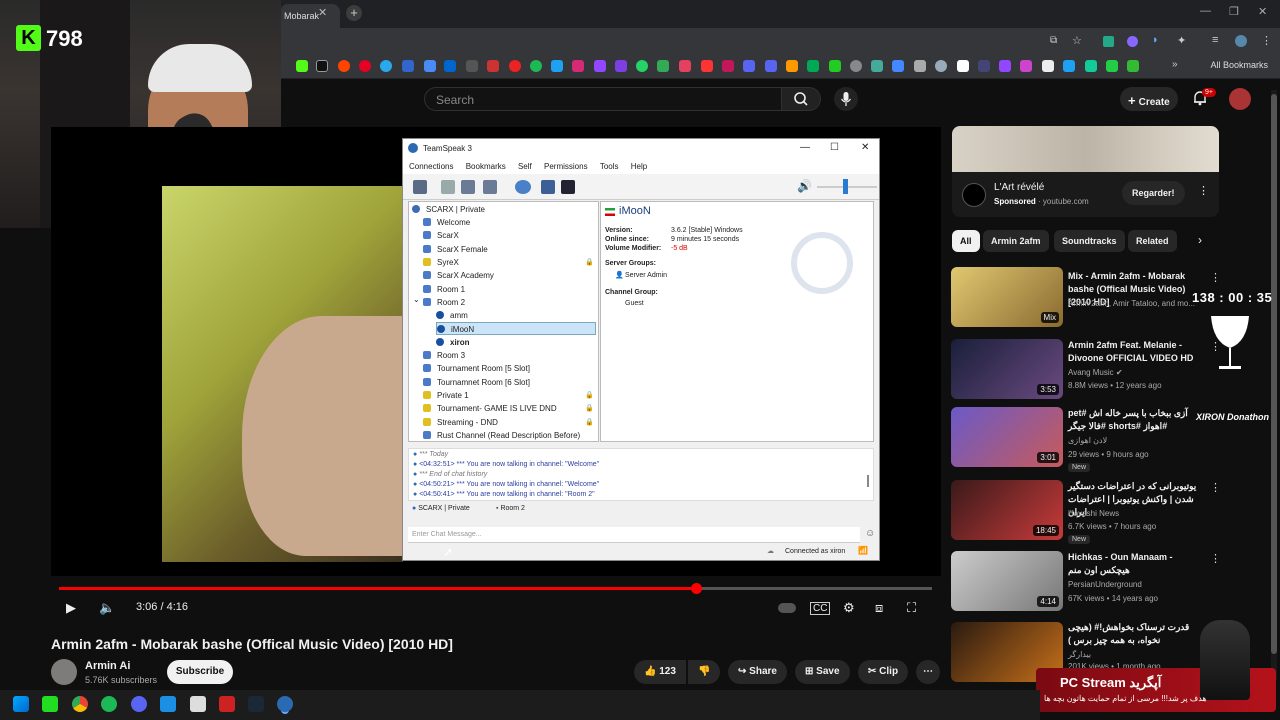  What do you see at coordinates (868, 481) in the screenshot?
I see `log-scrollbar` at bounding box center [868, 481].